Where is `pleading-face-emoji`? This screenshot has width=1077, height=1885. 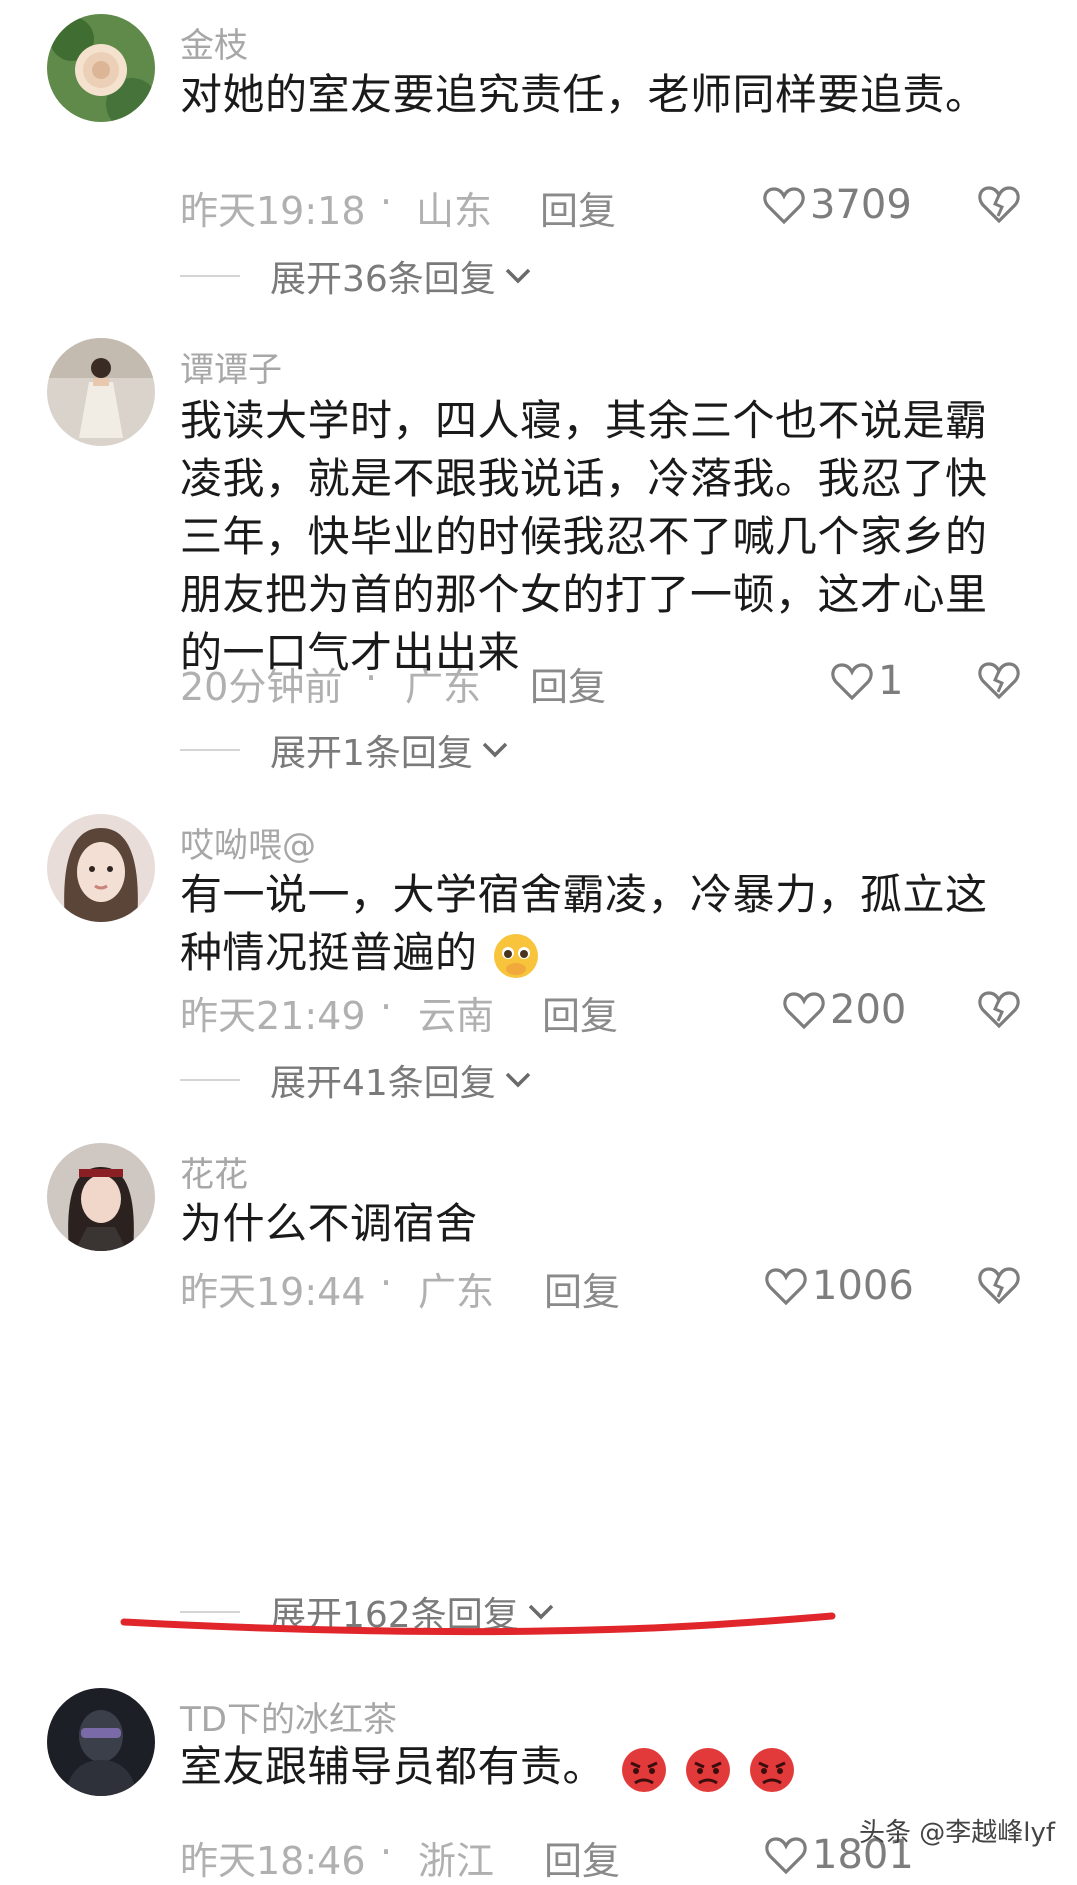 pleading-face-emoji is located at coordinates (516, 955).